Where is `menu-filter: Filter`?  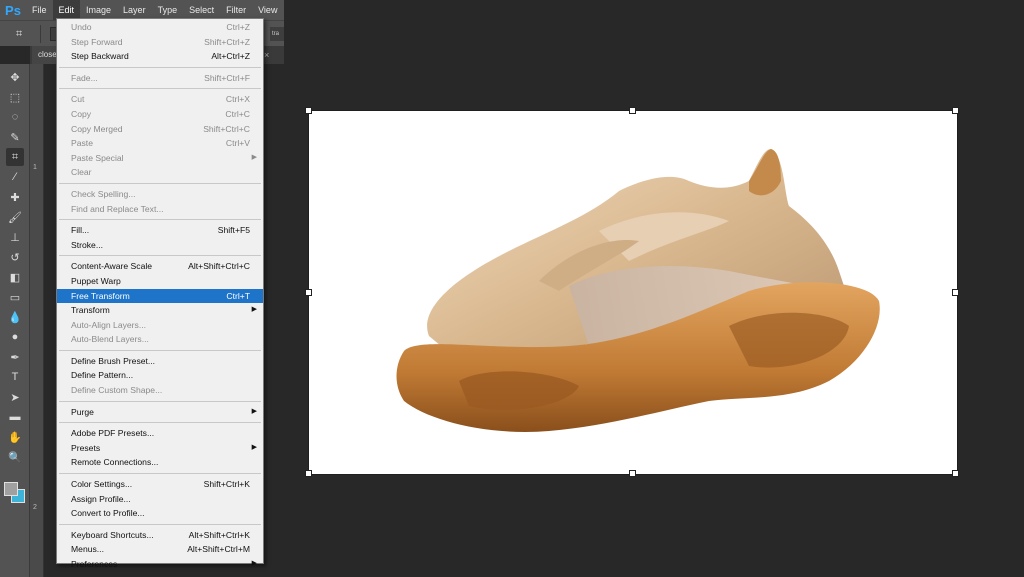 menu-filter: Filter is located at coordinates (236, 10).